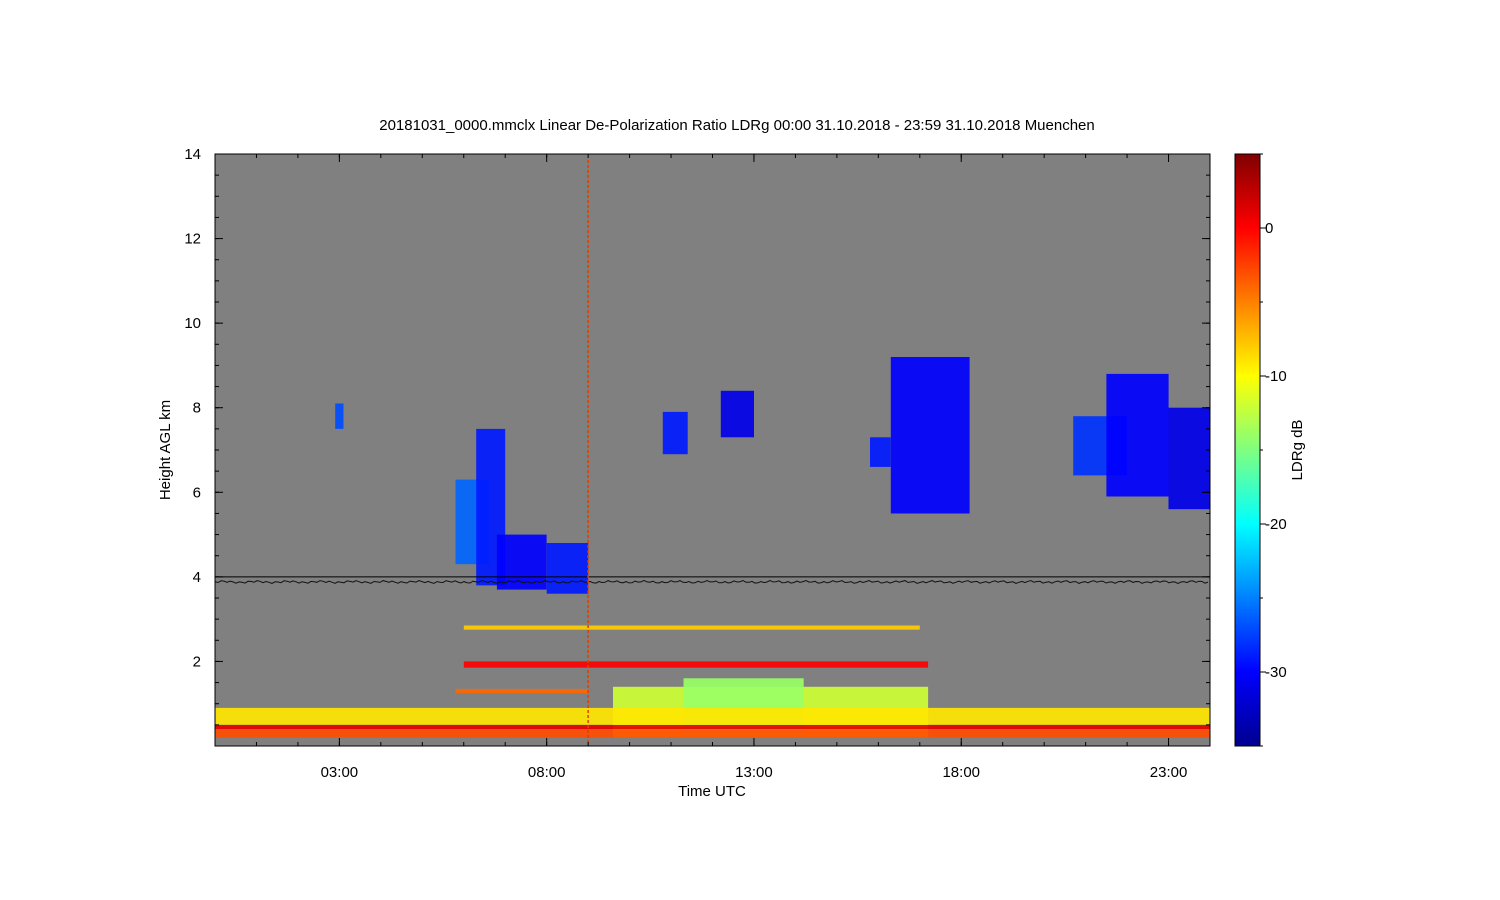  I want to click on y-tick-label-6: 14, so click(192, 154).